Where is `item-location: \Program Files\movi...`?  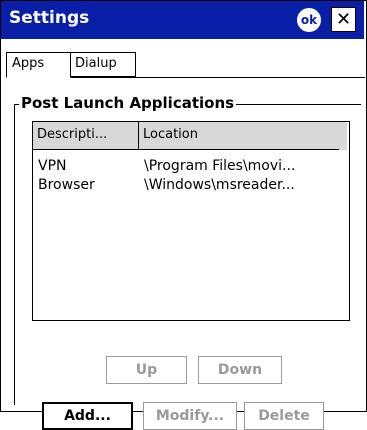
item-location: \Program Files\movi... is located at coordinates (220, 166).